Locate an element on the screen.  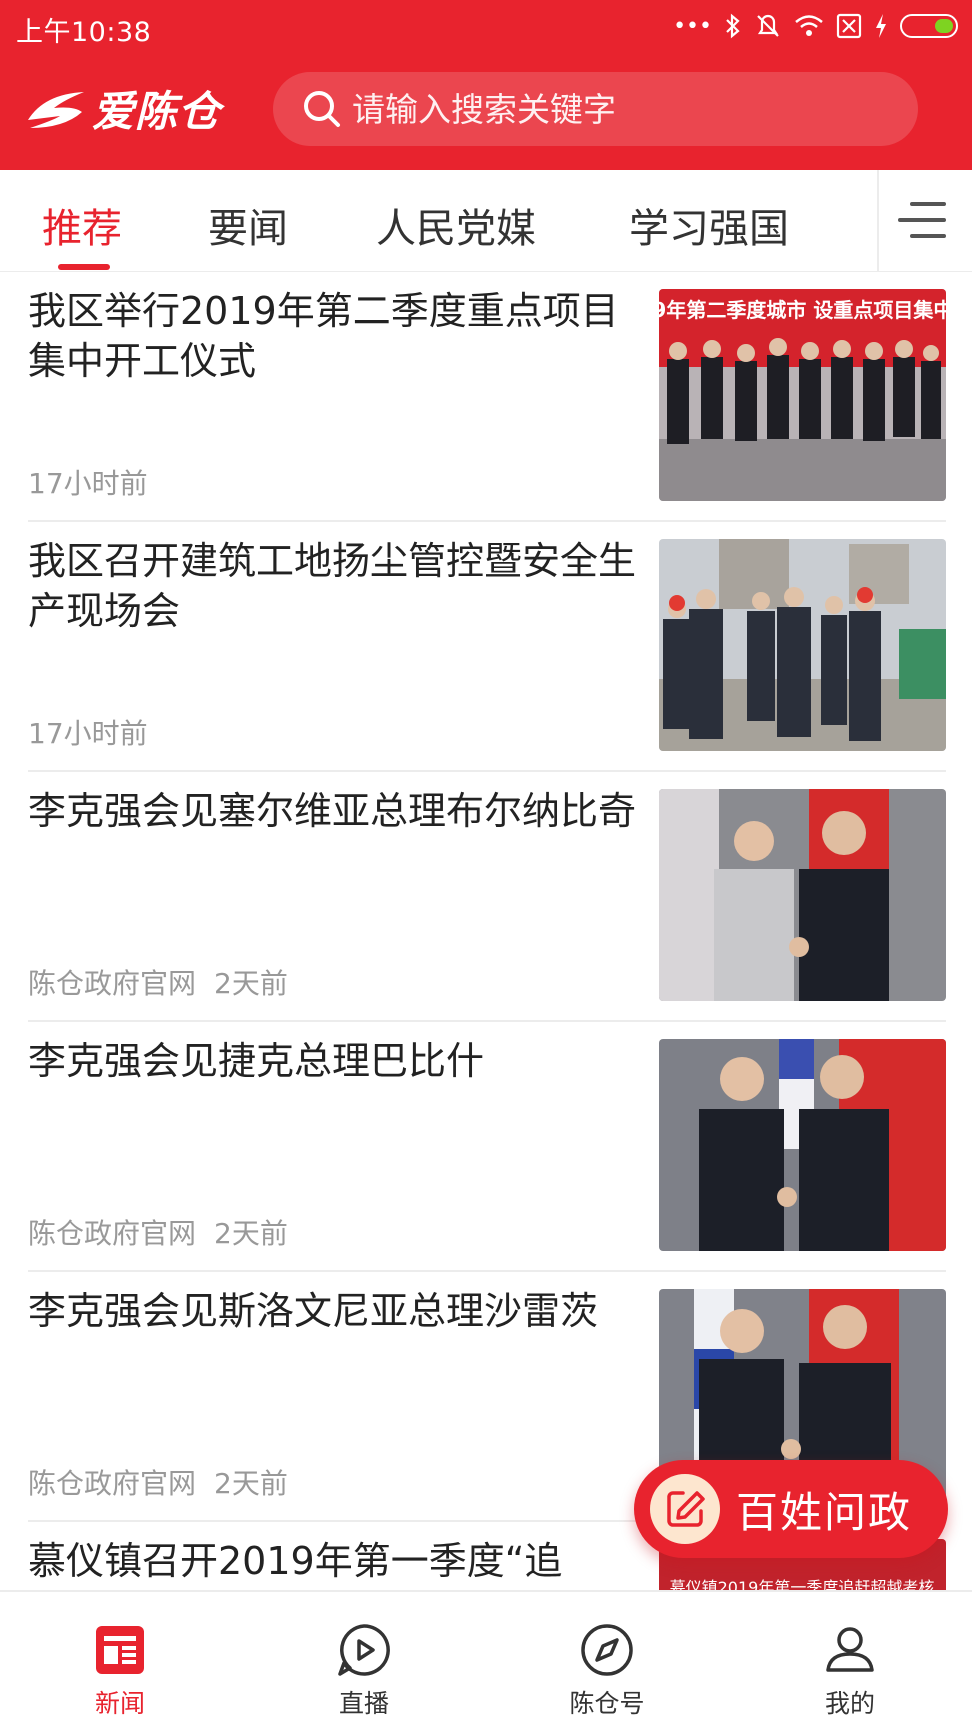
news-item: 我区召开建筑工地扬尘管控暨安全生产现场会 17小时前 is located at coordinates (487, 647).